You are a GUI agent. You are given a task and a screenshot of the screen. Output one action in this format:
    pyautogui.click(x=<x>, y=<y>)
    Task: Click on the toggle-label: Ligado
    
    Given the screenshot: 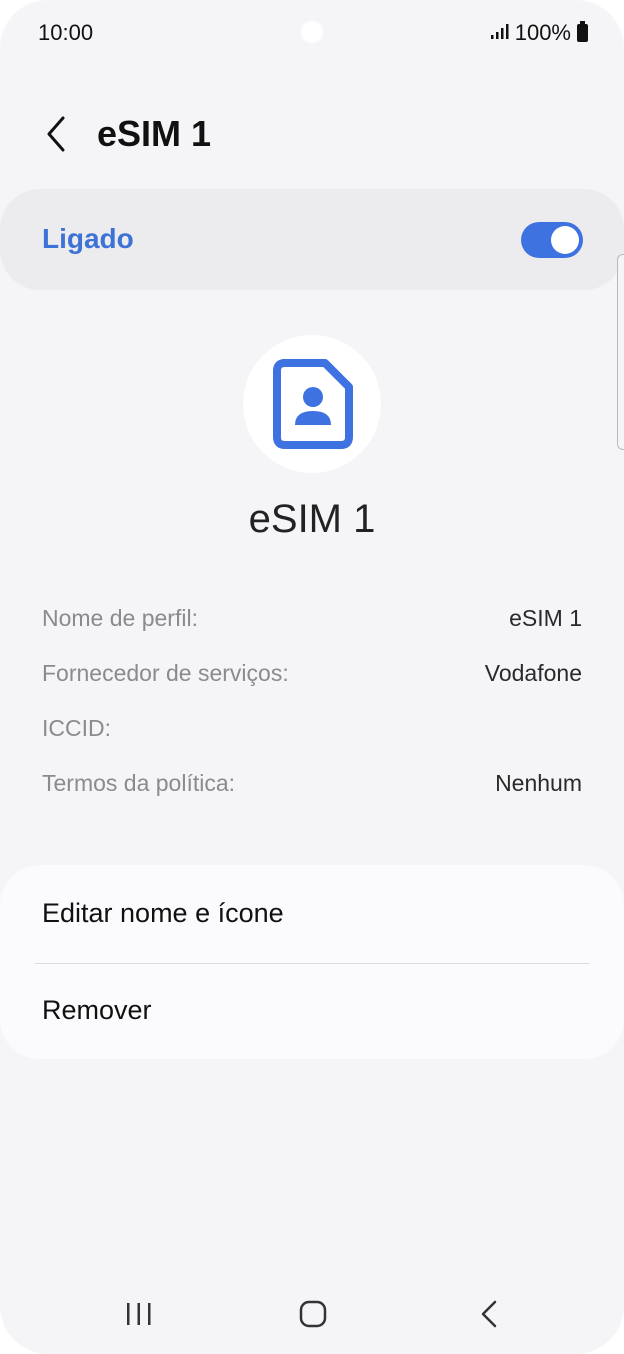 What is the action you would take?
    pyautogui.click(x=88, y=238)
    